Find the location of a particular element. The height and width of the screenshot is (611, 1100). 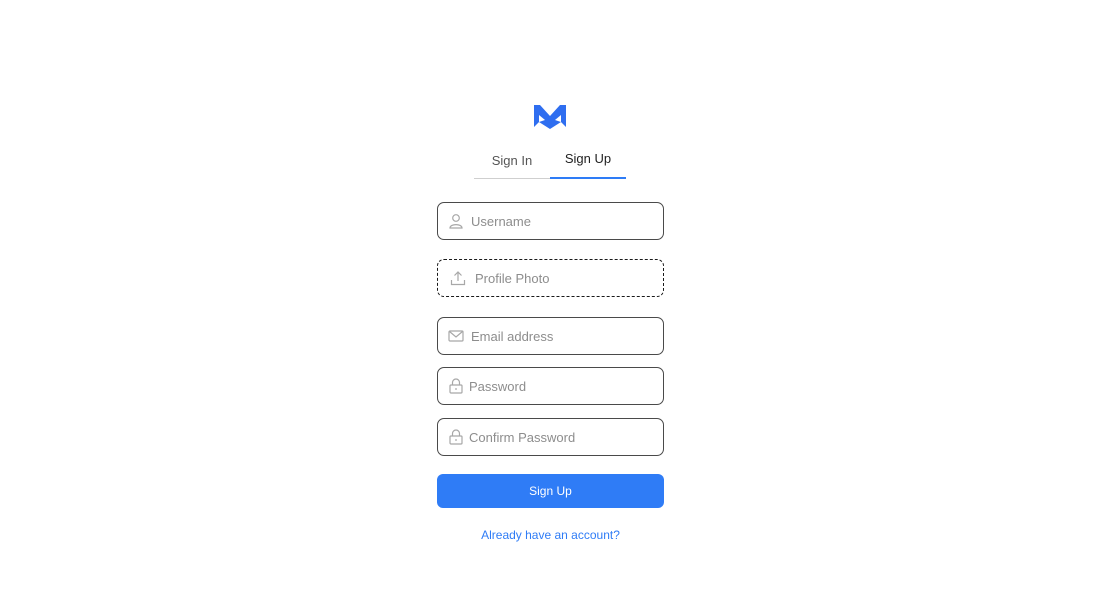

mail-icon is located at coordinates (456, 336).